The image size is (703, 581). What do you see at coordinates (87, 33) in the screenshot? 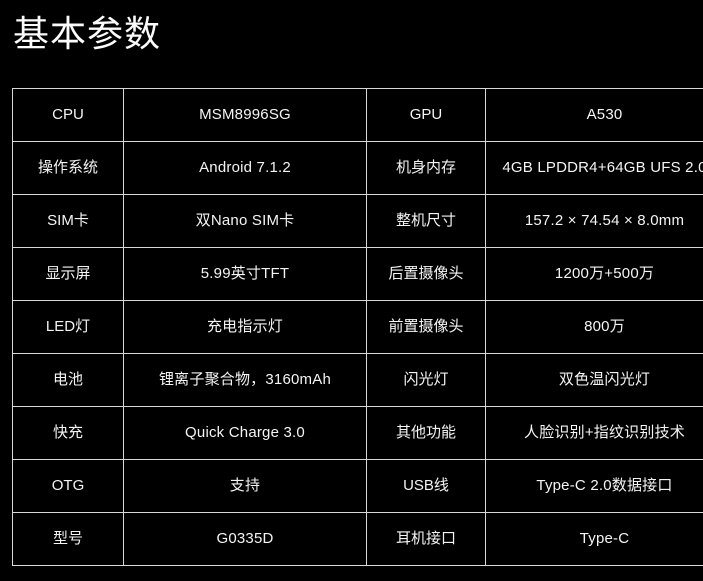
I see `page-title: 基本参数` at bounding box center [87, 33].